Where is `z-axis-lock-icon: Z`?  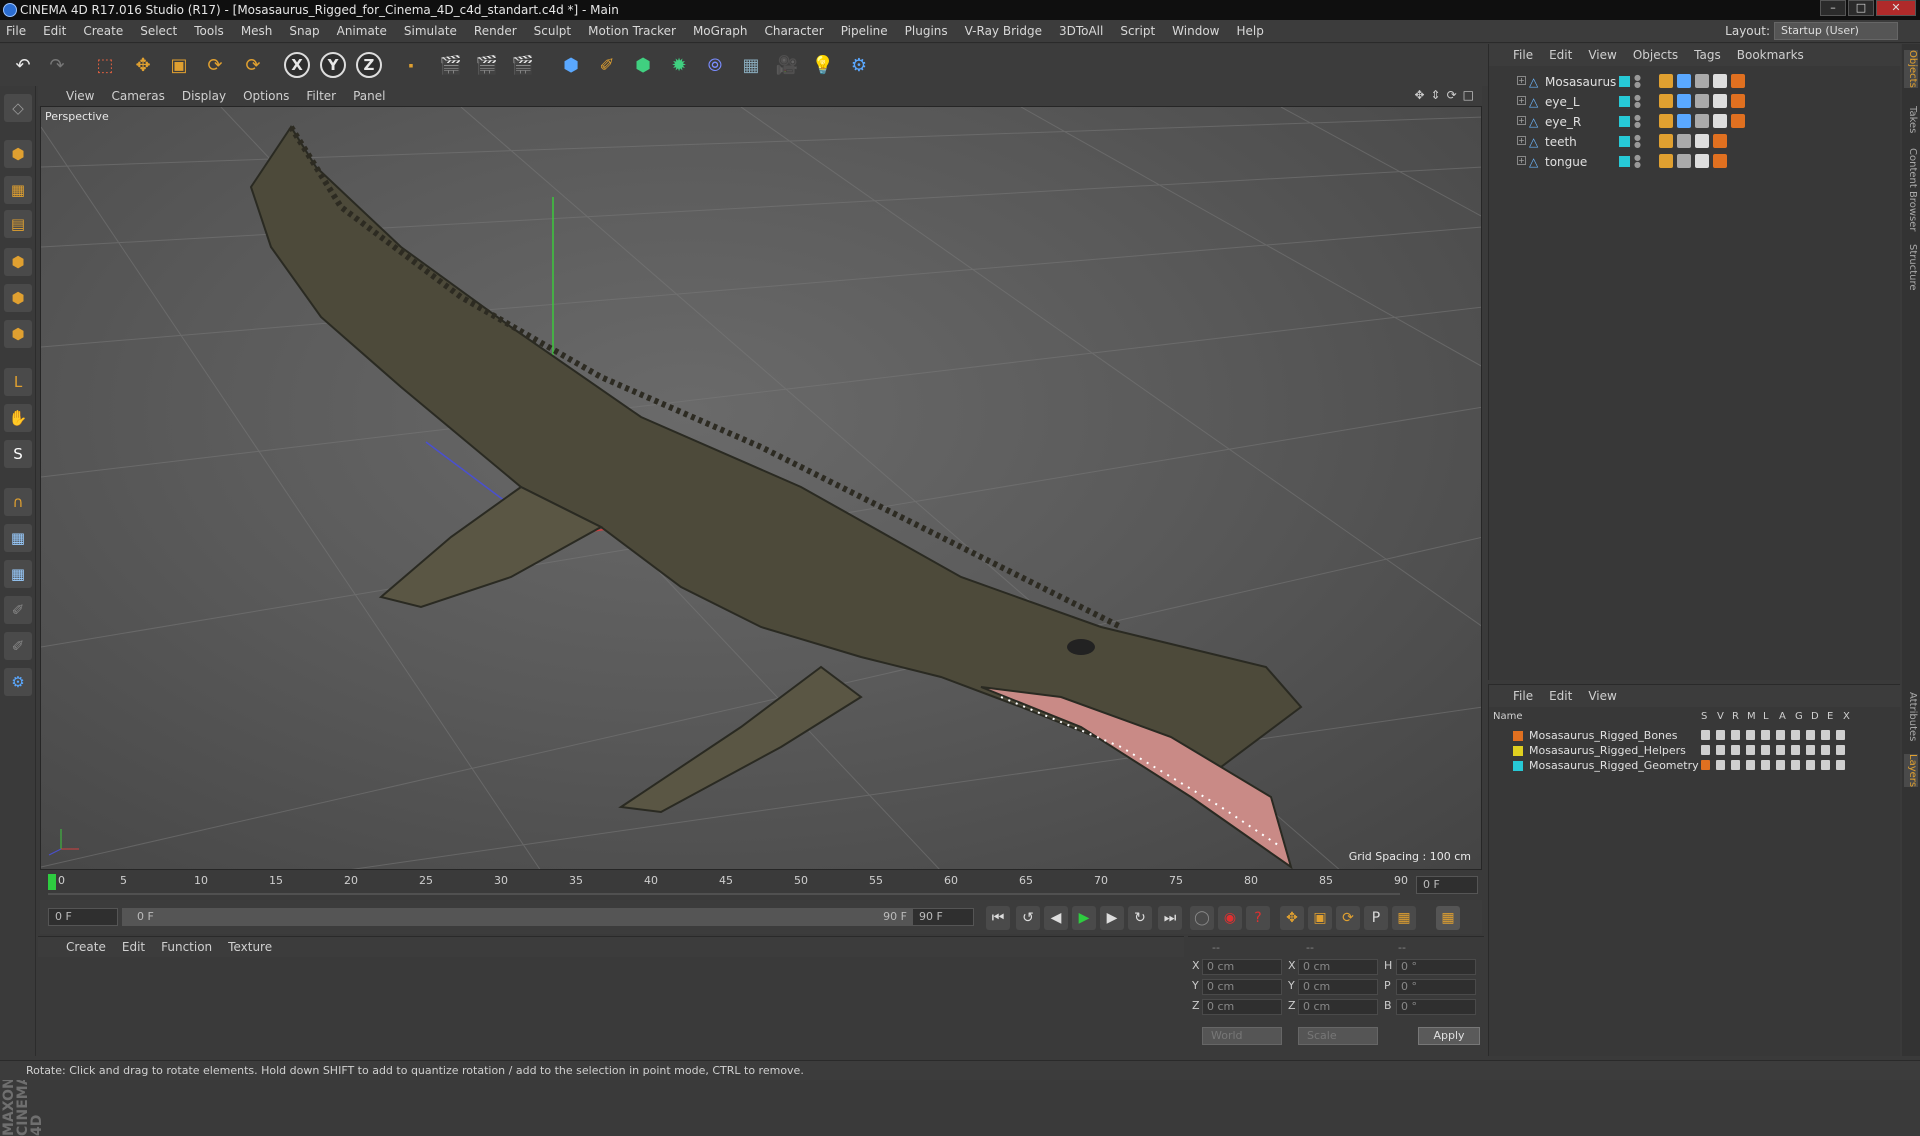 z-axis-lock-icon: Z is located at coordinates (369, 65).